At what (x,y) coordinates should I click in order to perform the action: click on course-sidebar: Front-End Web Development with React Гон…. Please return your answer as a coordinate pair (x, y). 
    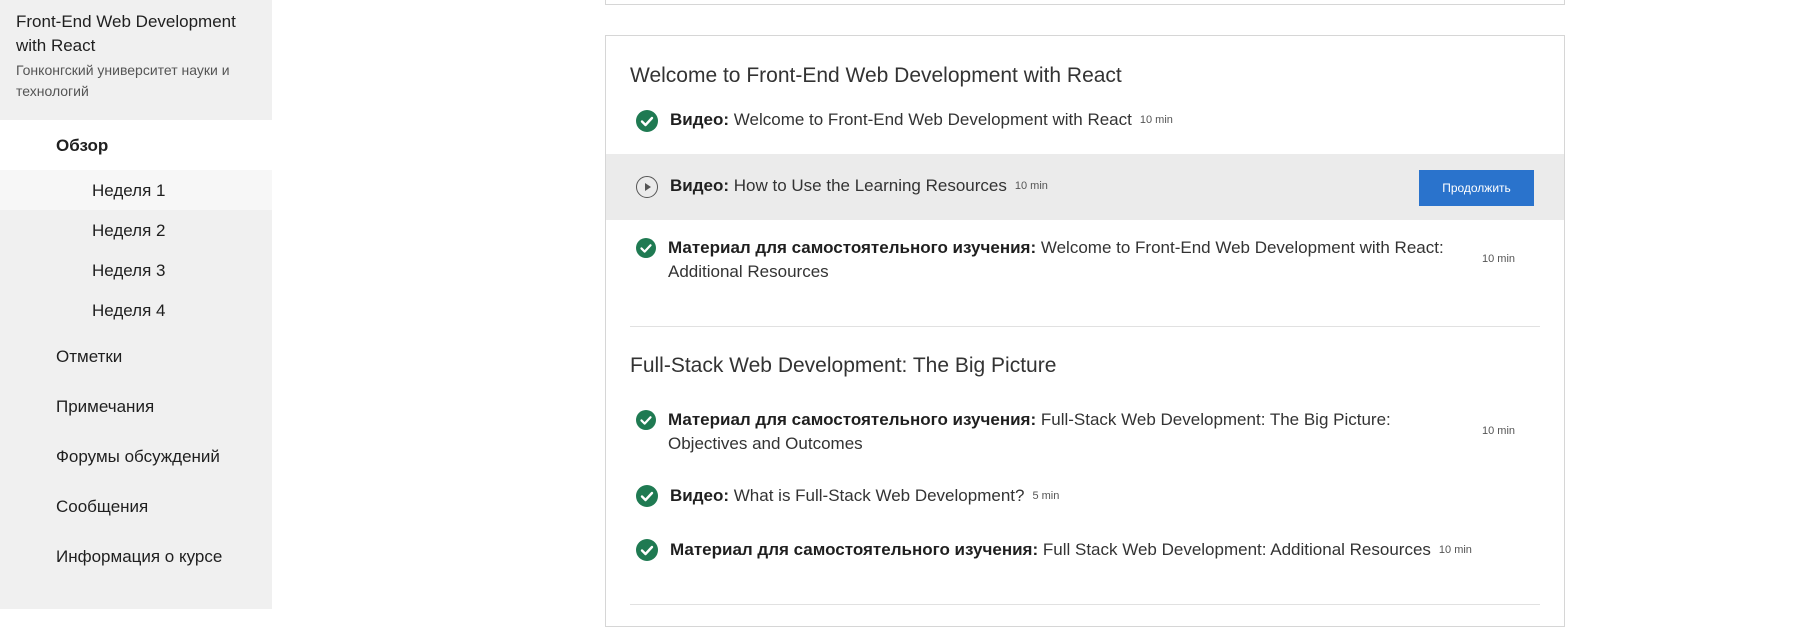
    Looking at the image, I should click on (136, 304).